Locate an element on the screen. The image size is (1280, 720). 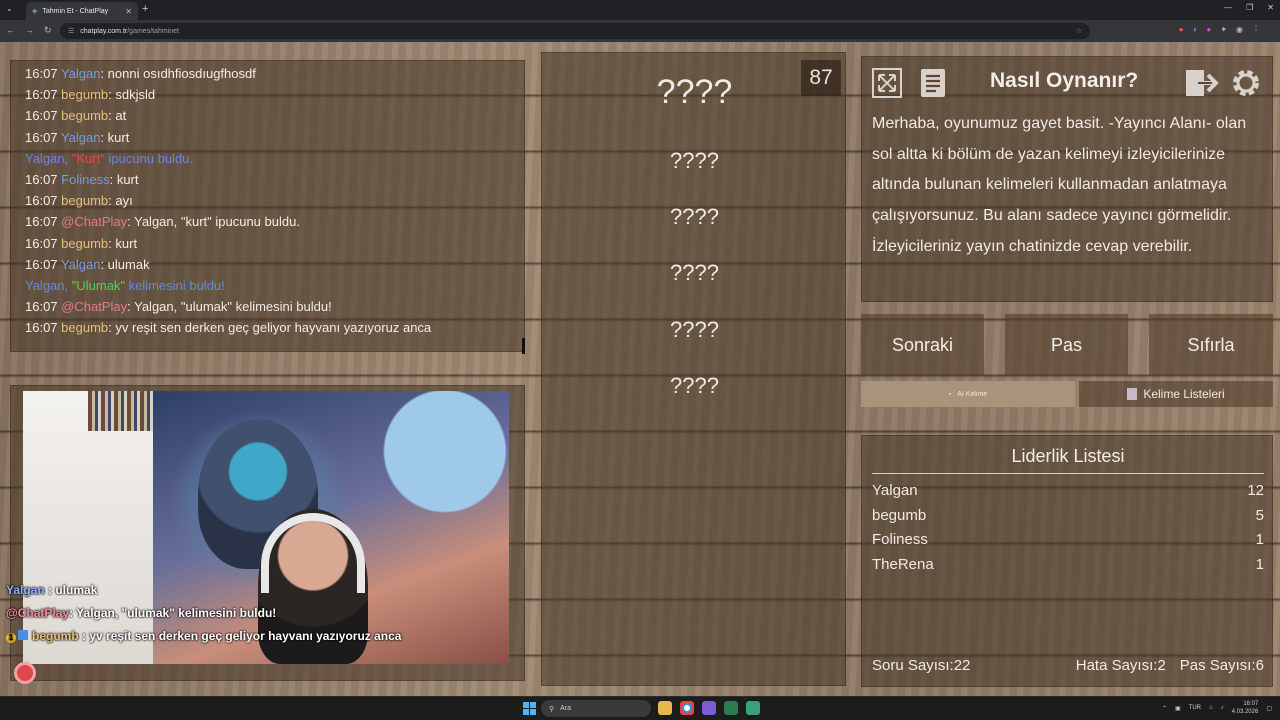
tab-search-icon: ⌄ is located at coordinates (9, 8).